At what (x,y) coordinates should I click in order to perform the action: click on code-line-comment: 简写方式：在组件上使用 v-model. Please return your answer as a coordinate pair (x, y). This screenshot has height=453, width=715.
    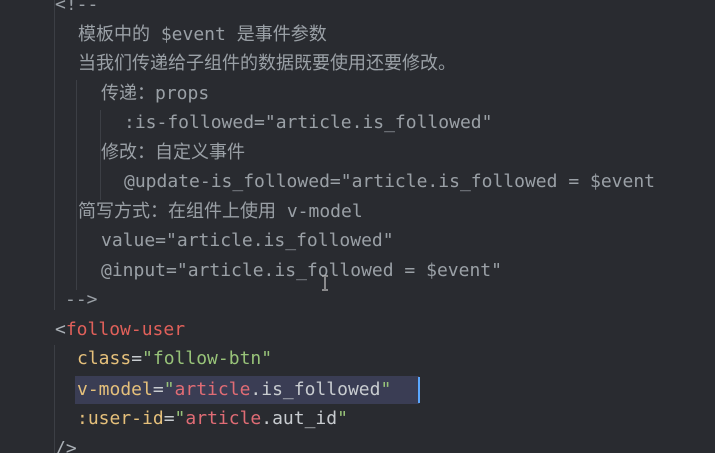
    Looking at the image, I should click on (220, 211).